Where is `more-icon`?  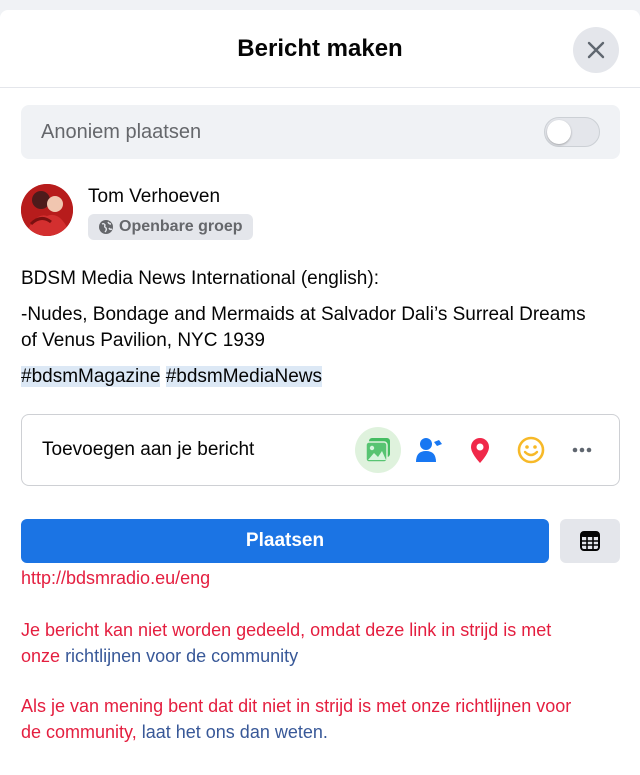
more-icon is located at coordinates (582, 450).